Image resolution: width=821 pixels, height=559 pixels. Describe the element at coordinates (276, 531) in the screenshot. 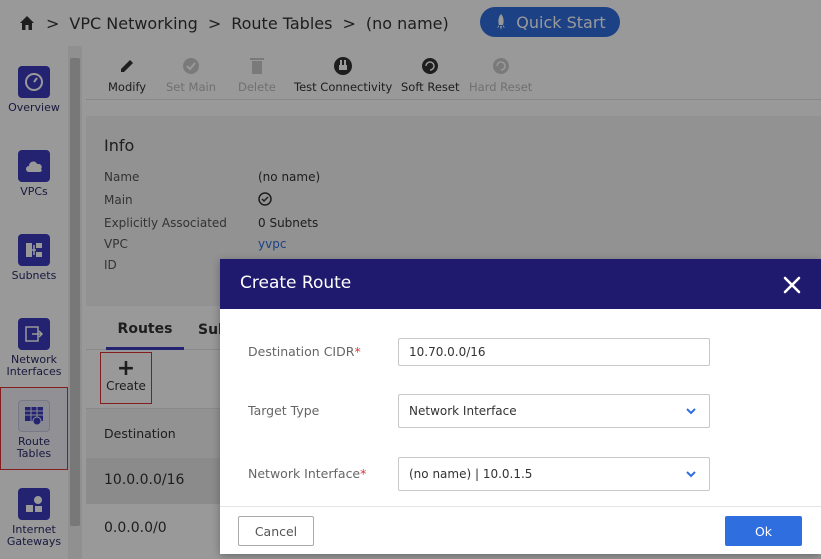

I see `cancel-button: Cancel` at that location.